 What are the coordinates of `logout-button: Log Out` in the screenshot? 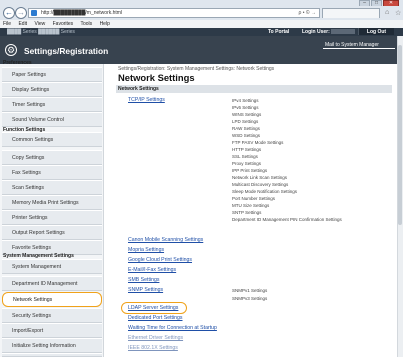 It's located at (376, 31).